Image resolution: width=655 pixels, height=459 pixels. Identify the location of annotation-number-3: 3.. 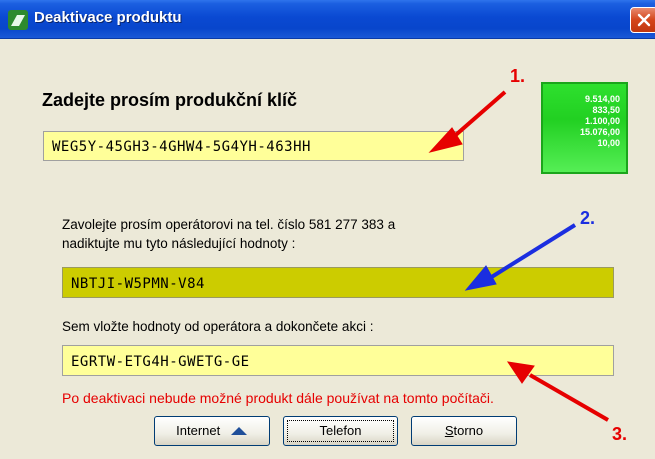
(620, 434).